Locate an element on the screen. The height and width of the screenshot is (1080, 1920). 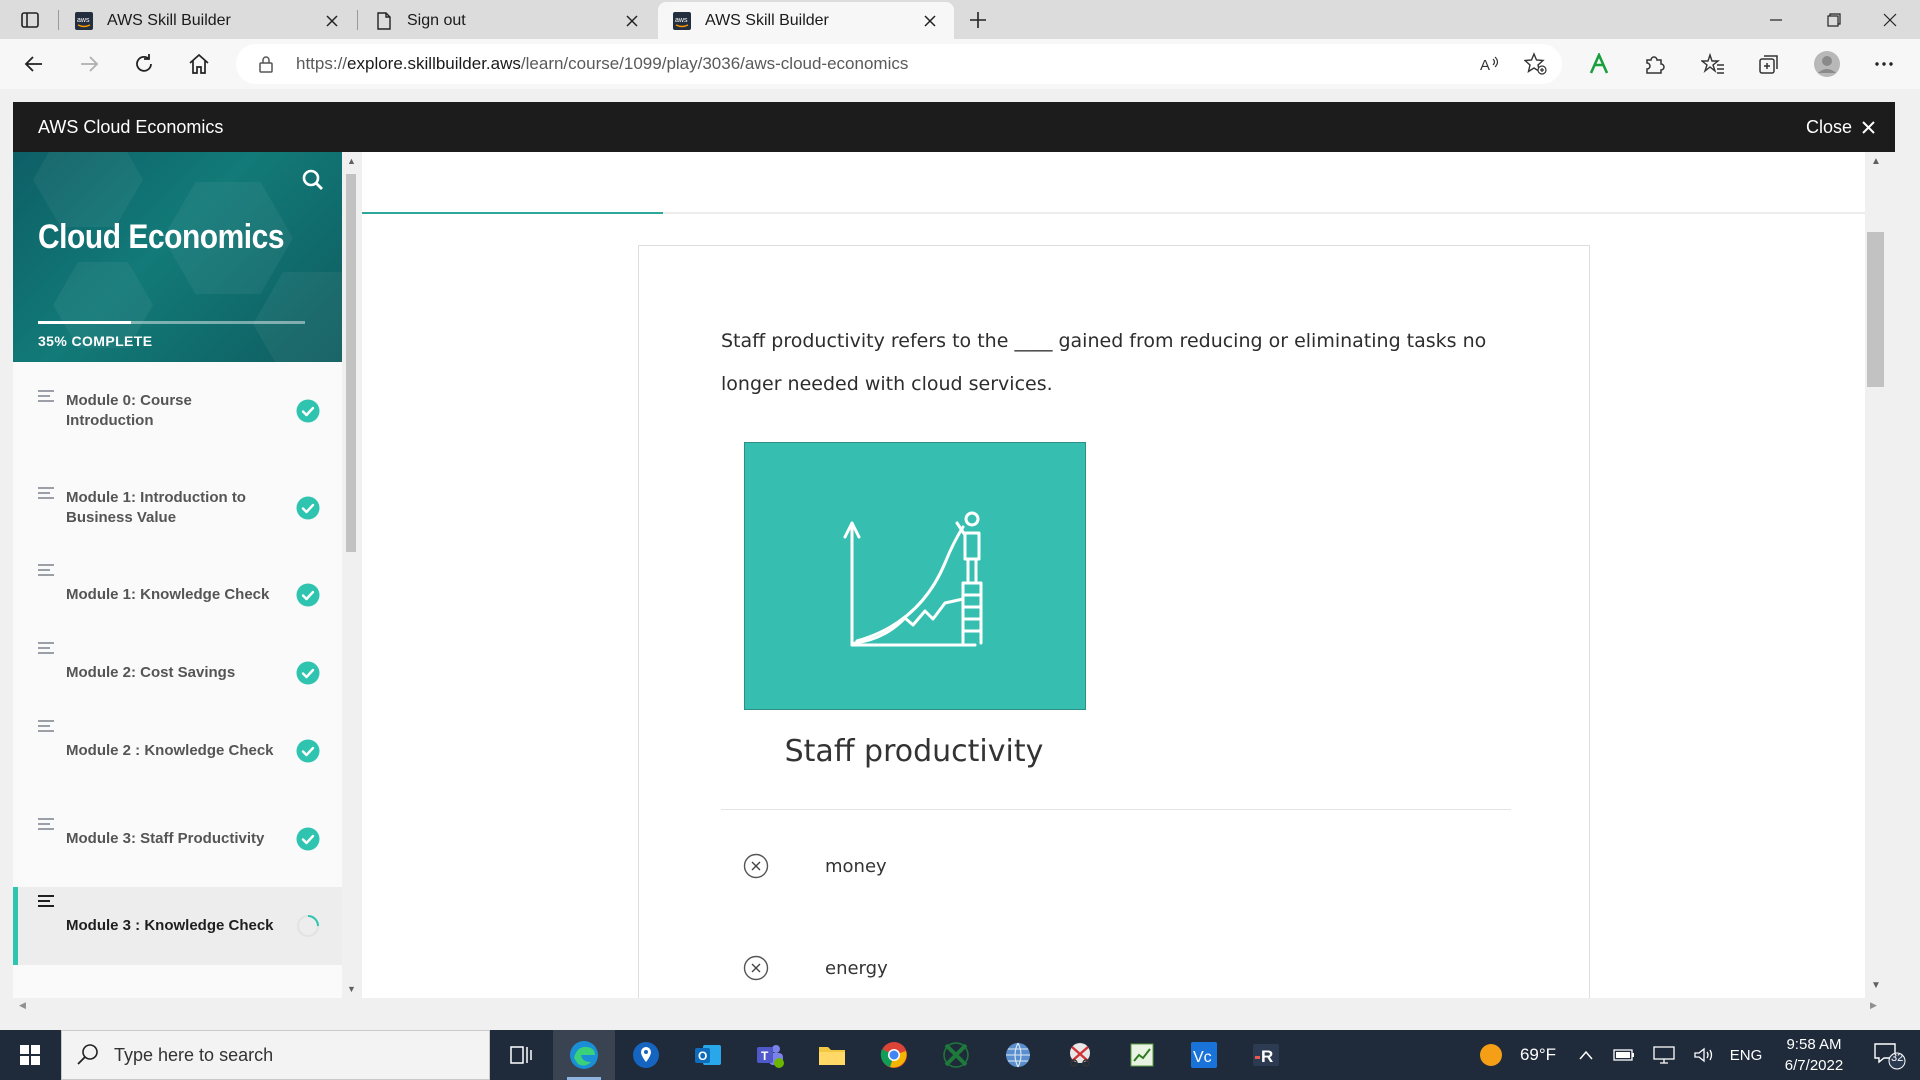
taskbar-app-sheet is located at coordinates (1142, 1055).